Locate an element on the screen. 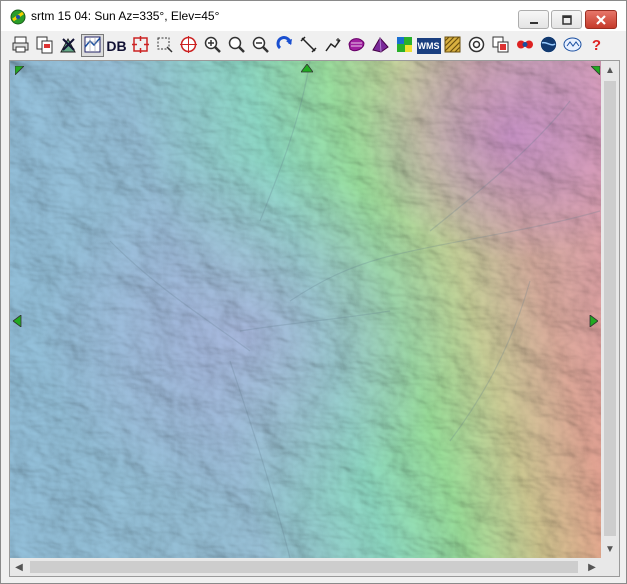  map-grid-icon is located at coordinates (92, 46).